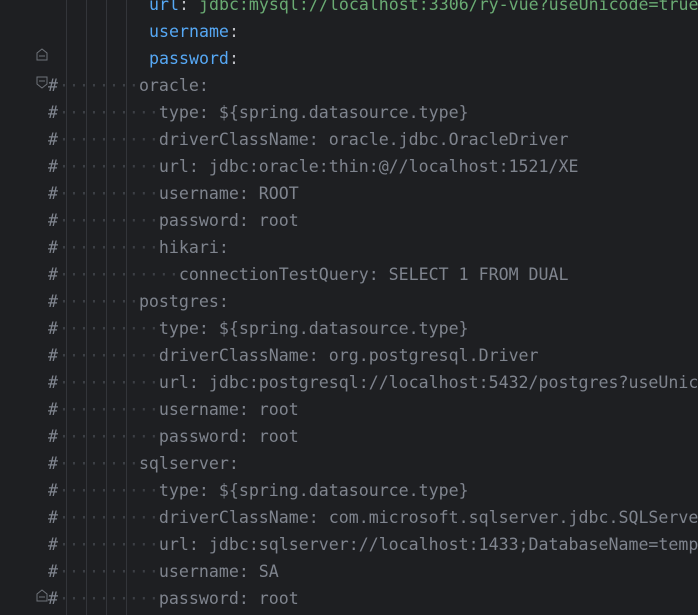 The height and width of the screenshot is (615, 698). I want to click on comment-line: # ··········username: root, so click(349, 409).